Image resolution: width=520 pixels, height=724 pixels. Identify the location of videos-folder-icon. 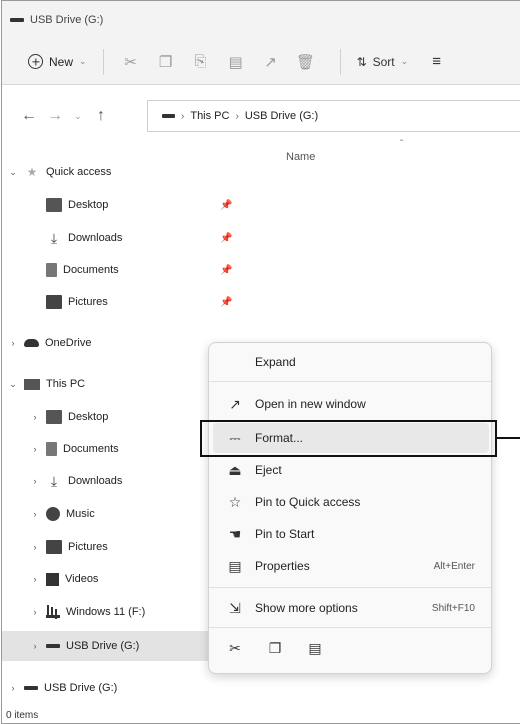
(52, 579).